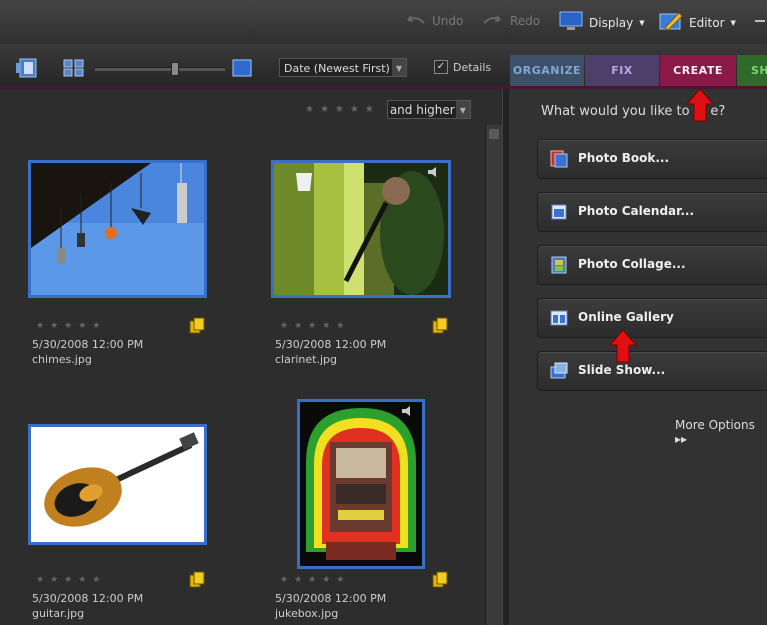 The image size is (767, 625). What do you see at coordinates (330, 352) in the screenshot?
I see `photo-caption: 5/30/2008 12:00 PM clarinet.jpg` at bounding box center [330, 352].